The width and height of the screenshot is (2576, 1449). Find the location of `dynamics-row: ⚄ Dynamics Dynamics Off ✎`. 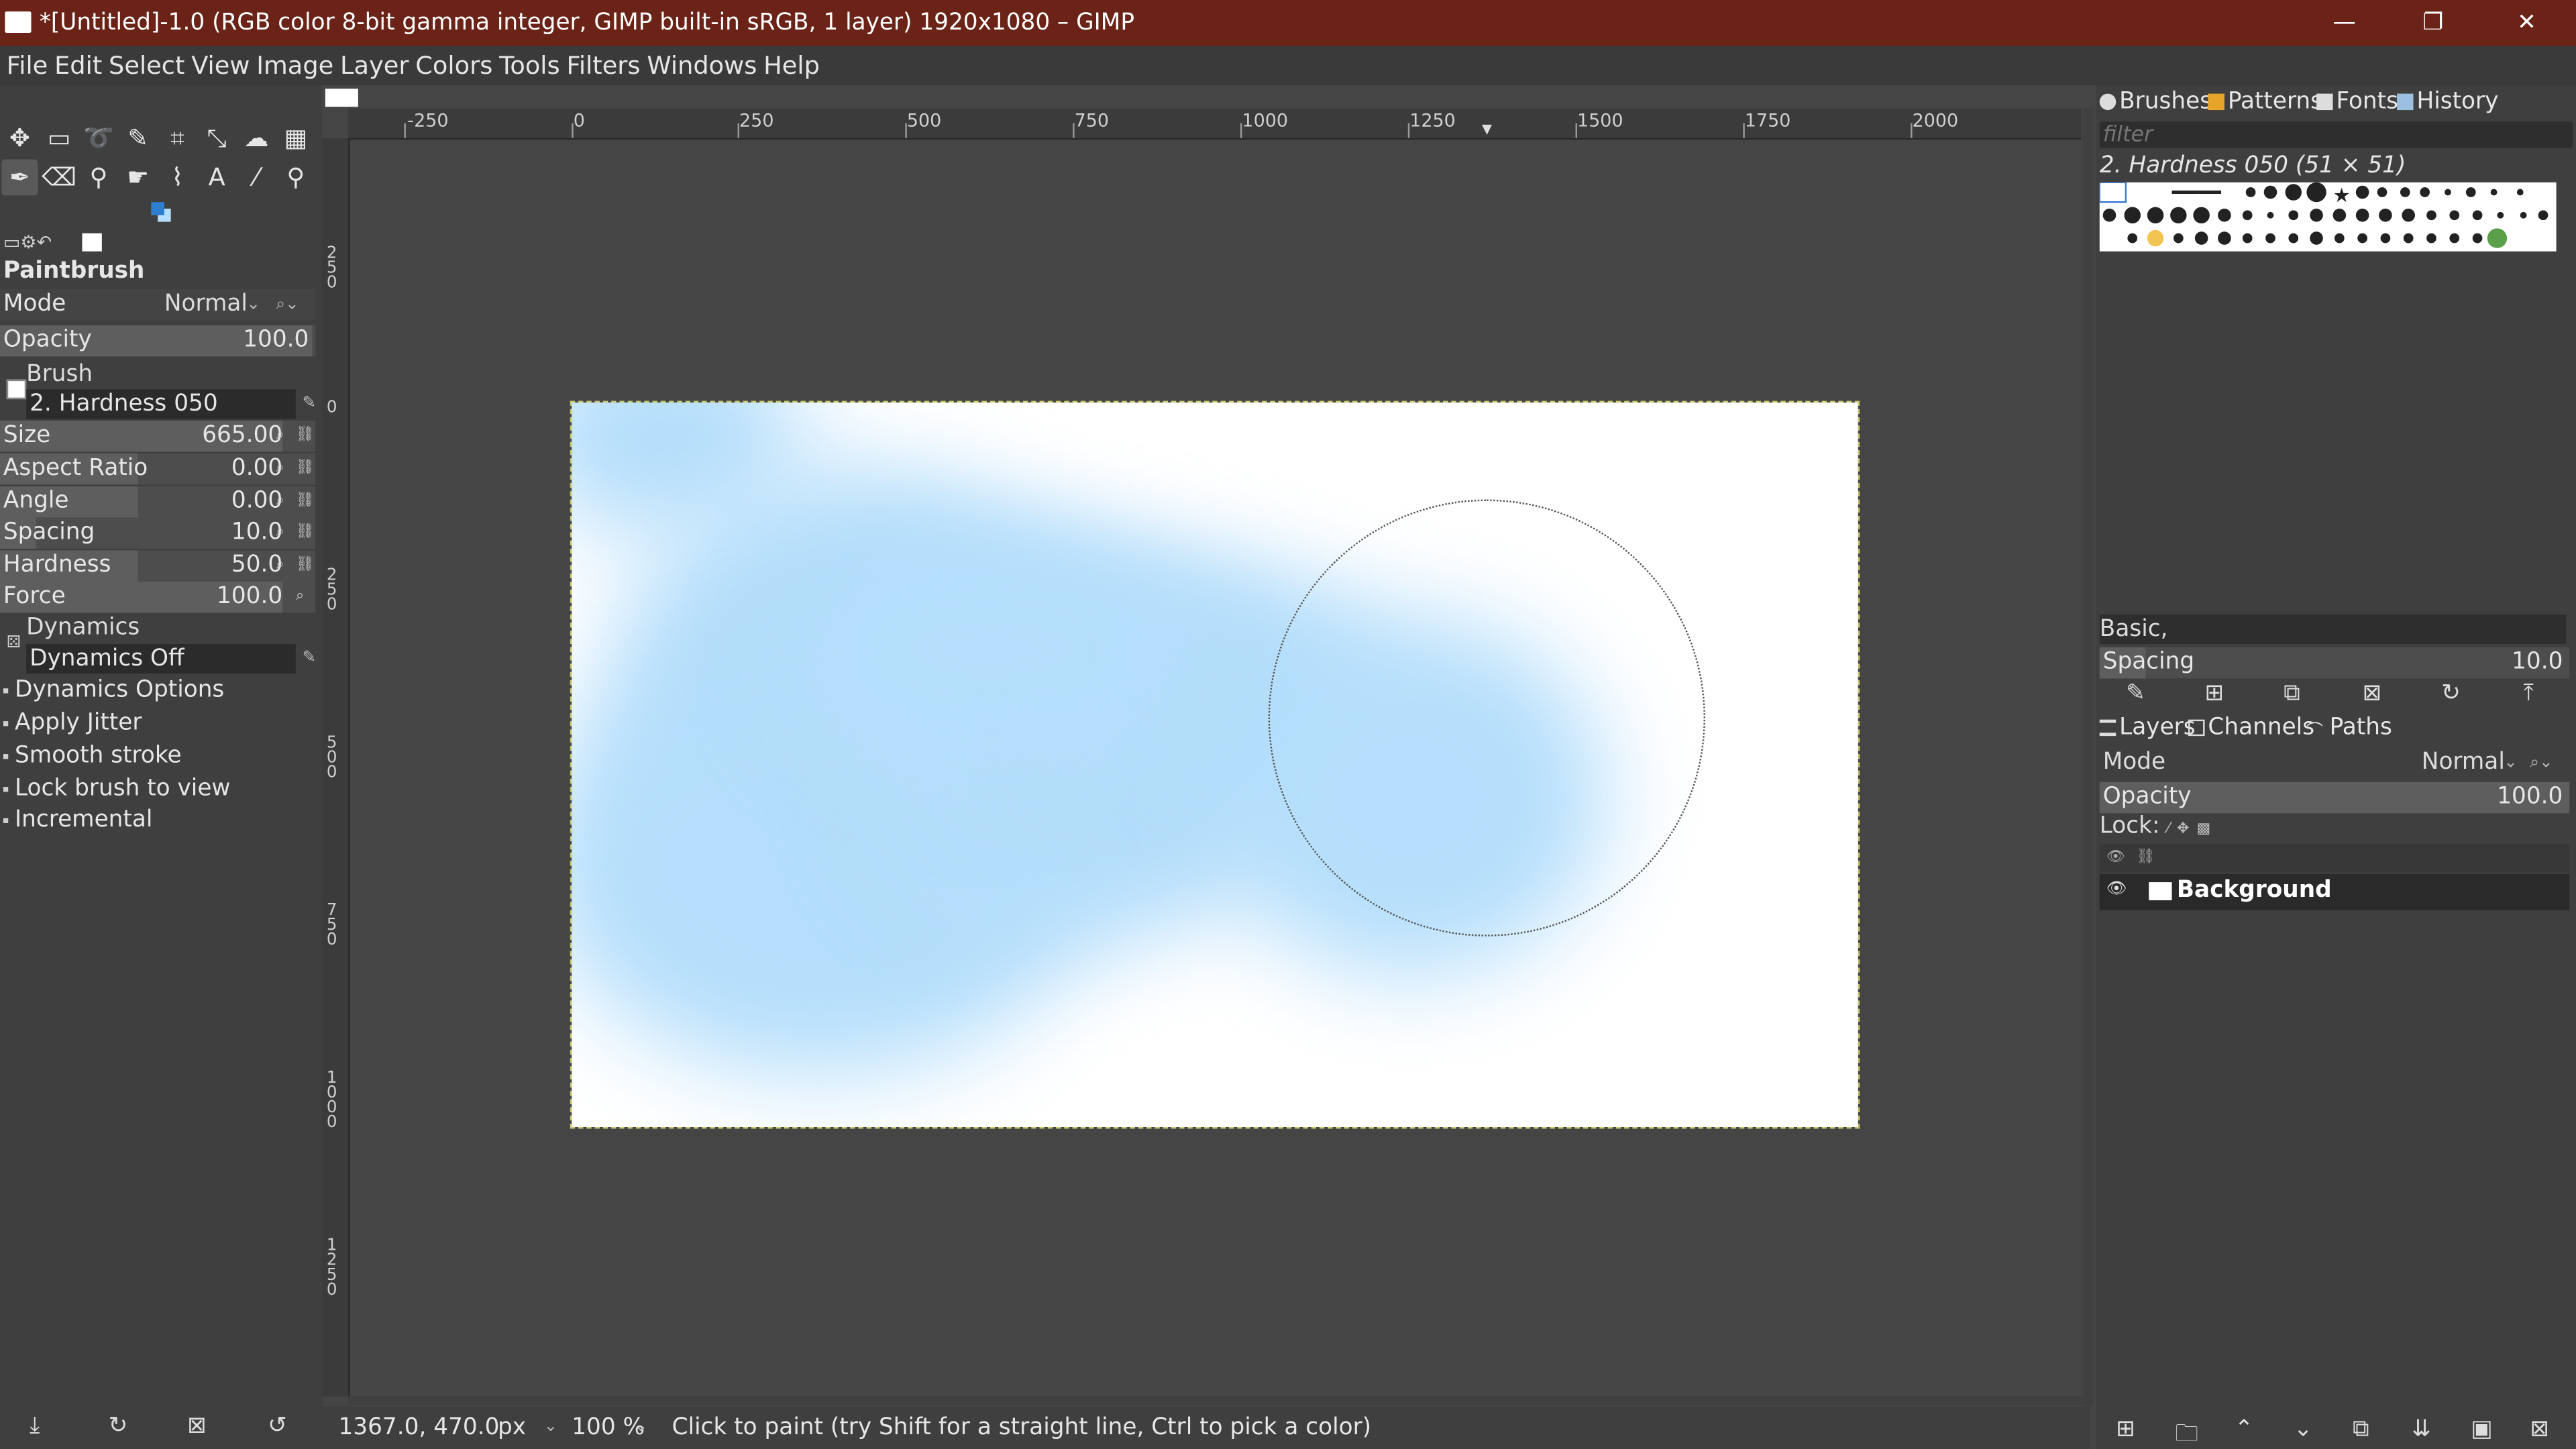

dynamics-row: ⚄ Dynamics Dynamics Off ✎ is located at coordinates (159, 644).